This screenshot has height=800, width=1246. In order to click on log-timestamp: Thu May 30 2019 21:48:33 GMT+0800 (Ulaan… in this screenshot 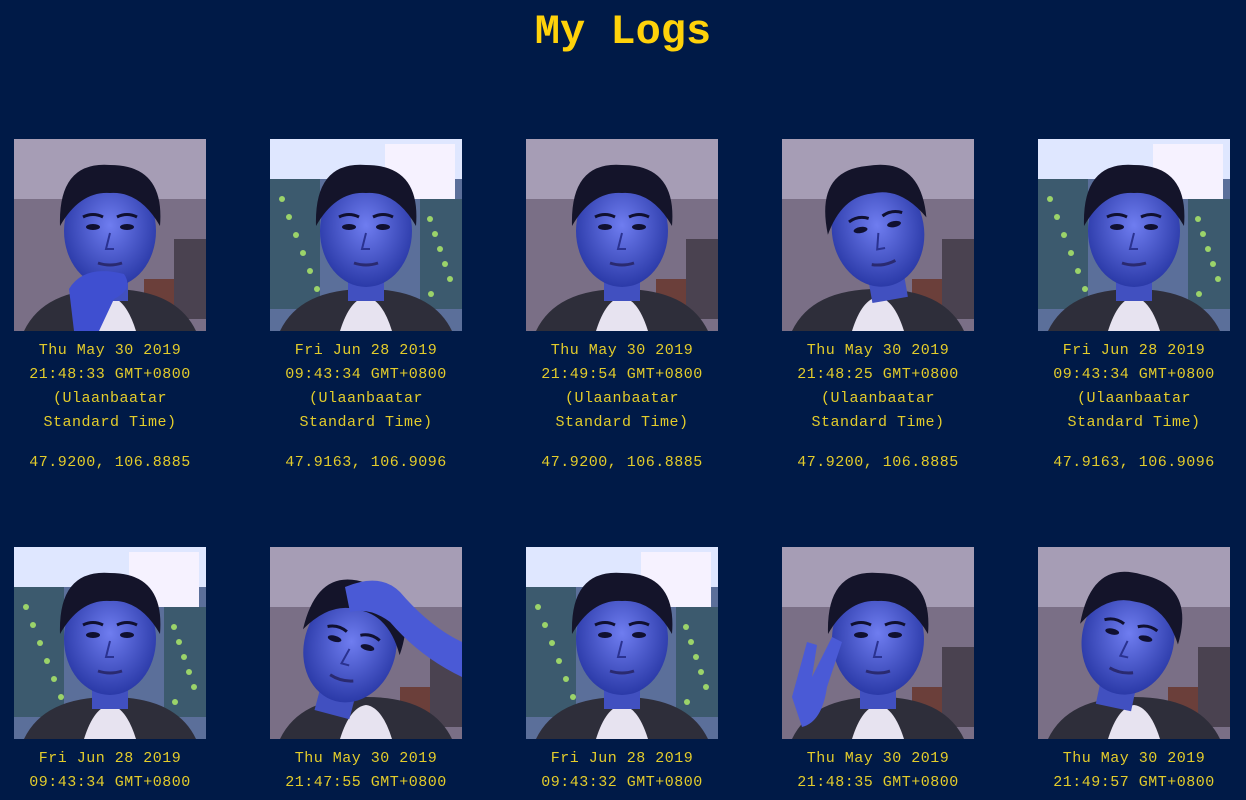, I will do `click(110, 387)`.